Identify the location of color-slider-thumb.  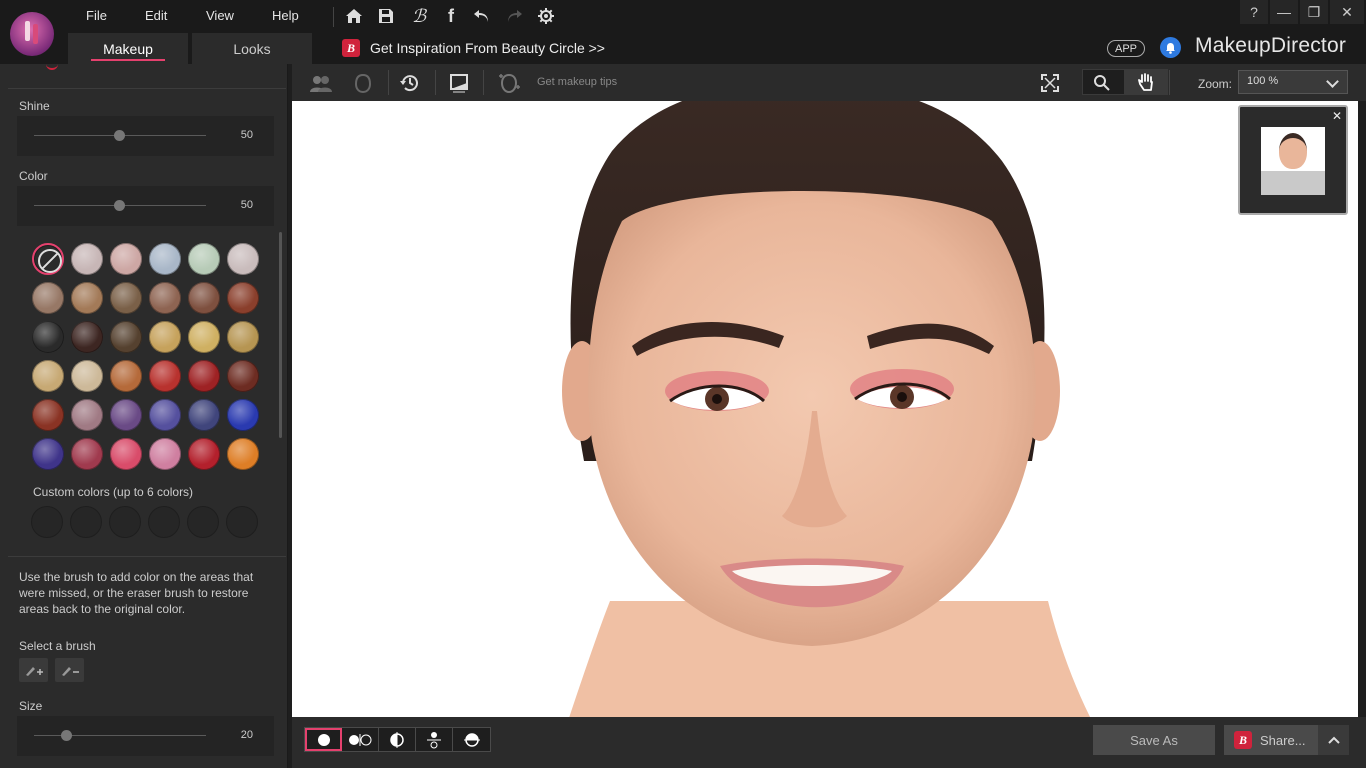
(119, 205).